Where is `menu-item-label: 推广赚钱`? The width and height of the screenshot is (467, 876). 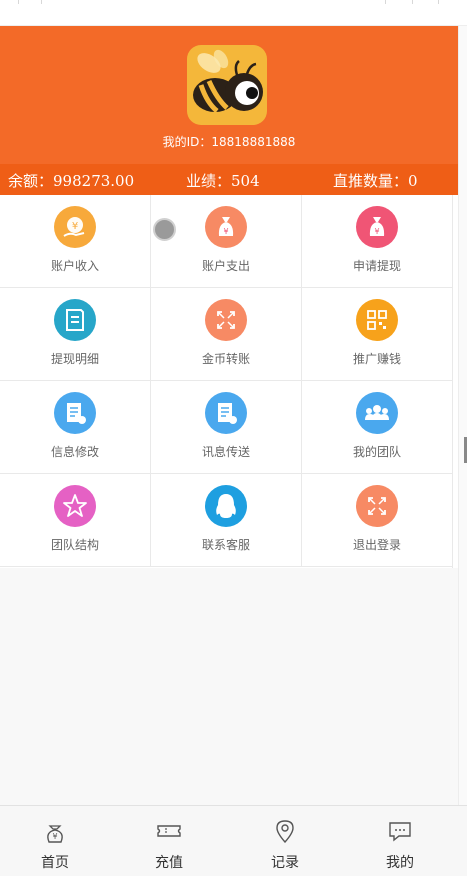 menu-item-label: 推广赚钱 is located at coordinates (376, 359).